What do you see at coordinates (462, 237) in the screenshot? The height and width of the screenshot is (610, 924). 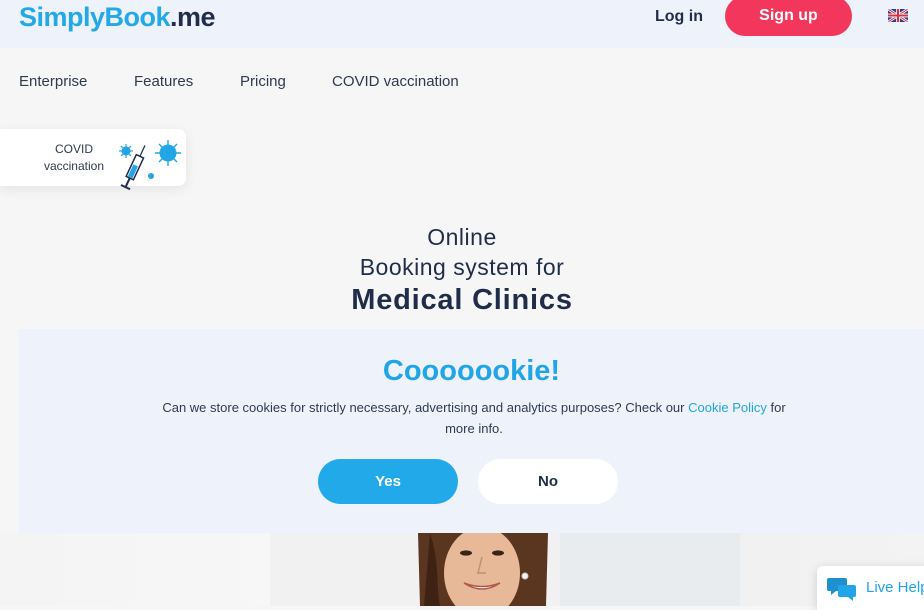 I see `hero-line-online: Online` at bounding box center [462, 237].